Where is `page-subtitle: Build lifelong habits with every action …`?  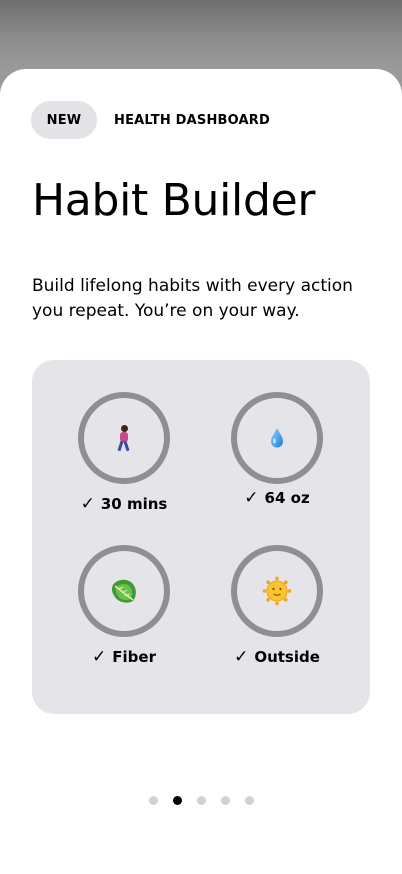 page-subtitle: Build lifelong habits with every action … is located at coordinates (192, 298).